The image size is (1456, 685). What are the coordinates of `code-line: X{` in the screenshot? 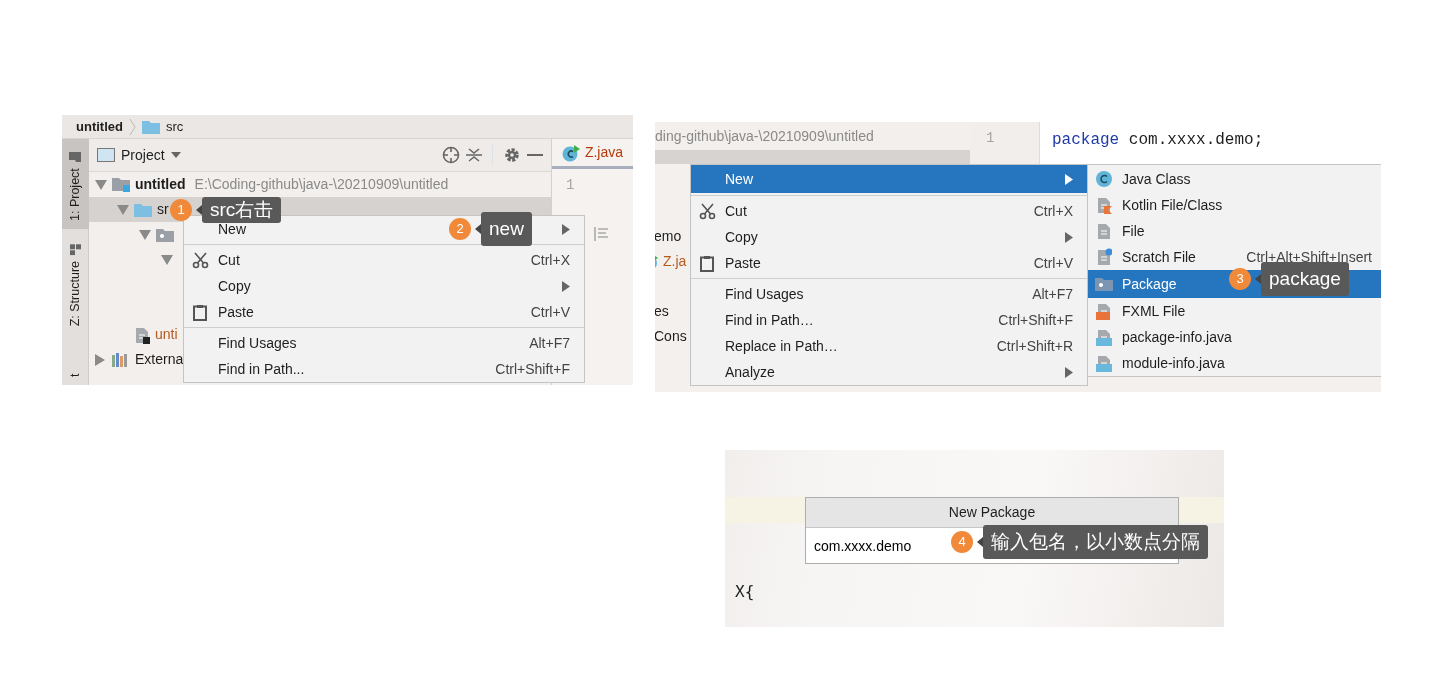 It's located at (745, 592).